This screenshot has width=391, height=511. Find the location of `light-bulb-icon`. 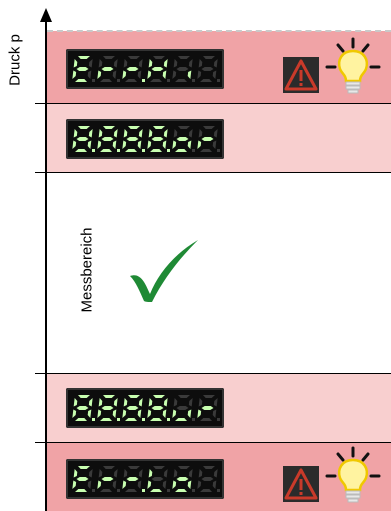

light-bulb-icon is located at coordinates (353, 67).